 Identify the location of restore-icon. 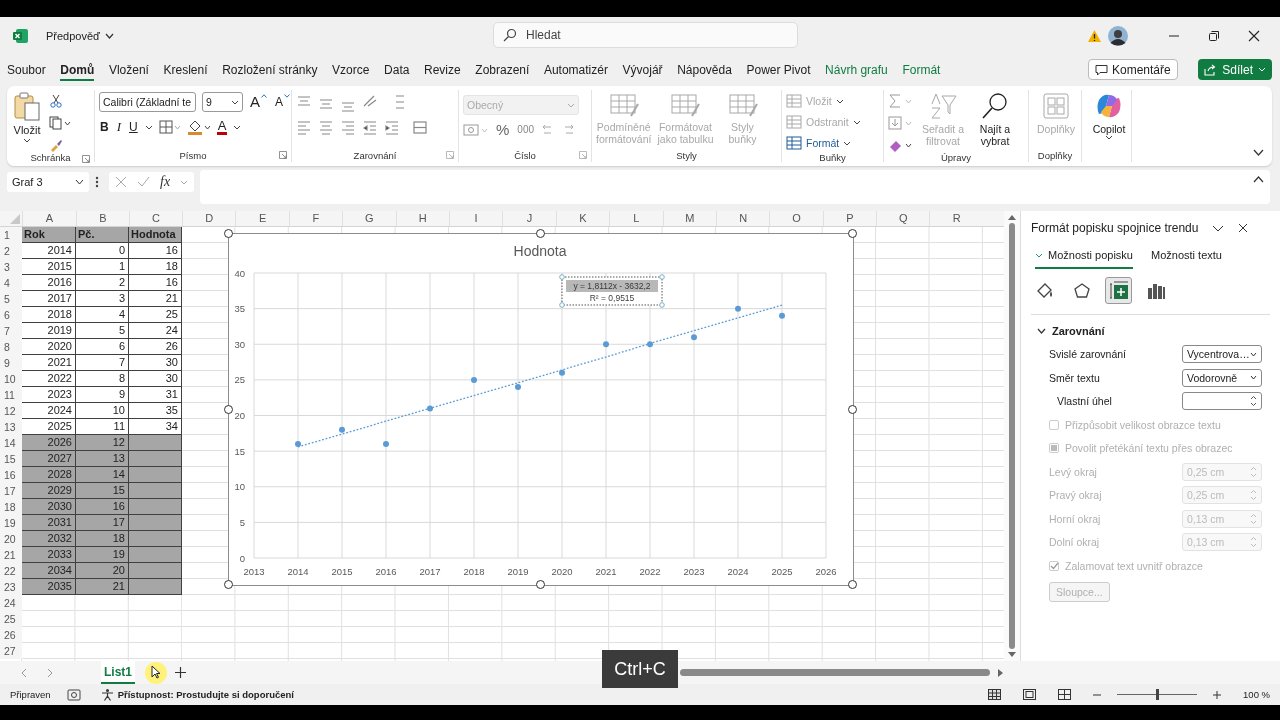
(1214, 36).